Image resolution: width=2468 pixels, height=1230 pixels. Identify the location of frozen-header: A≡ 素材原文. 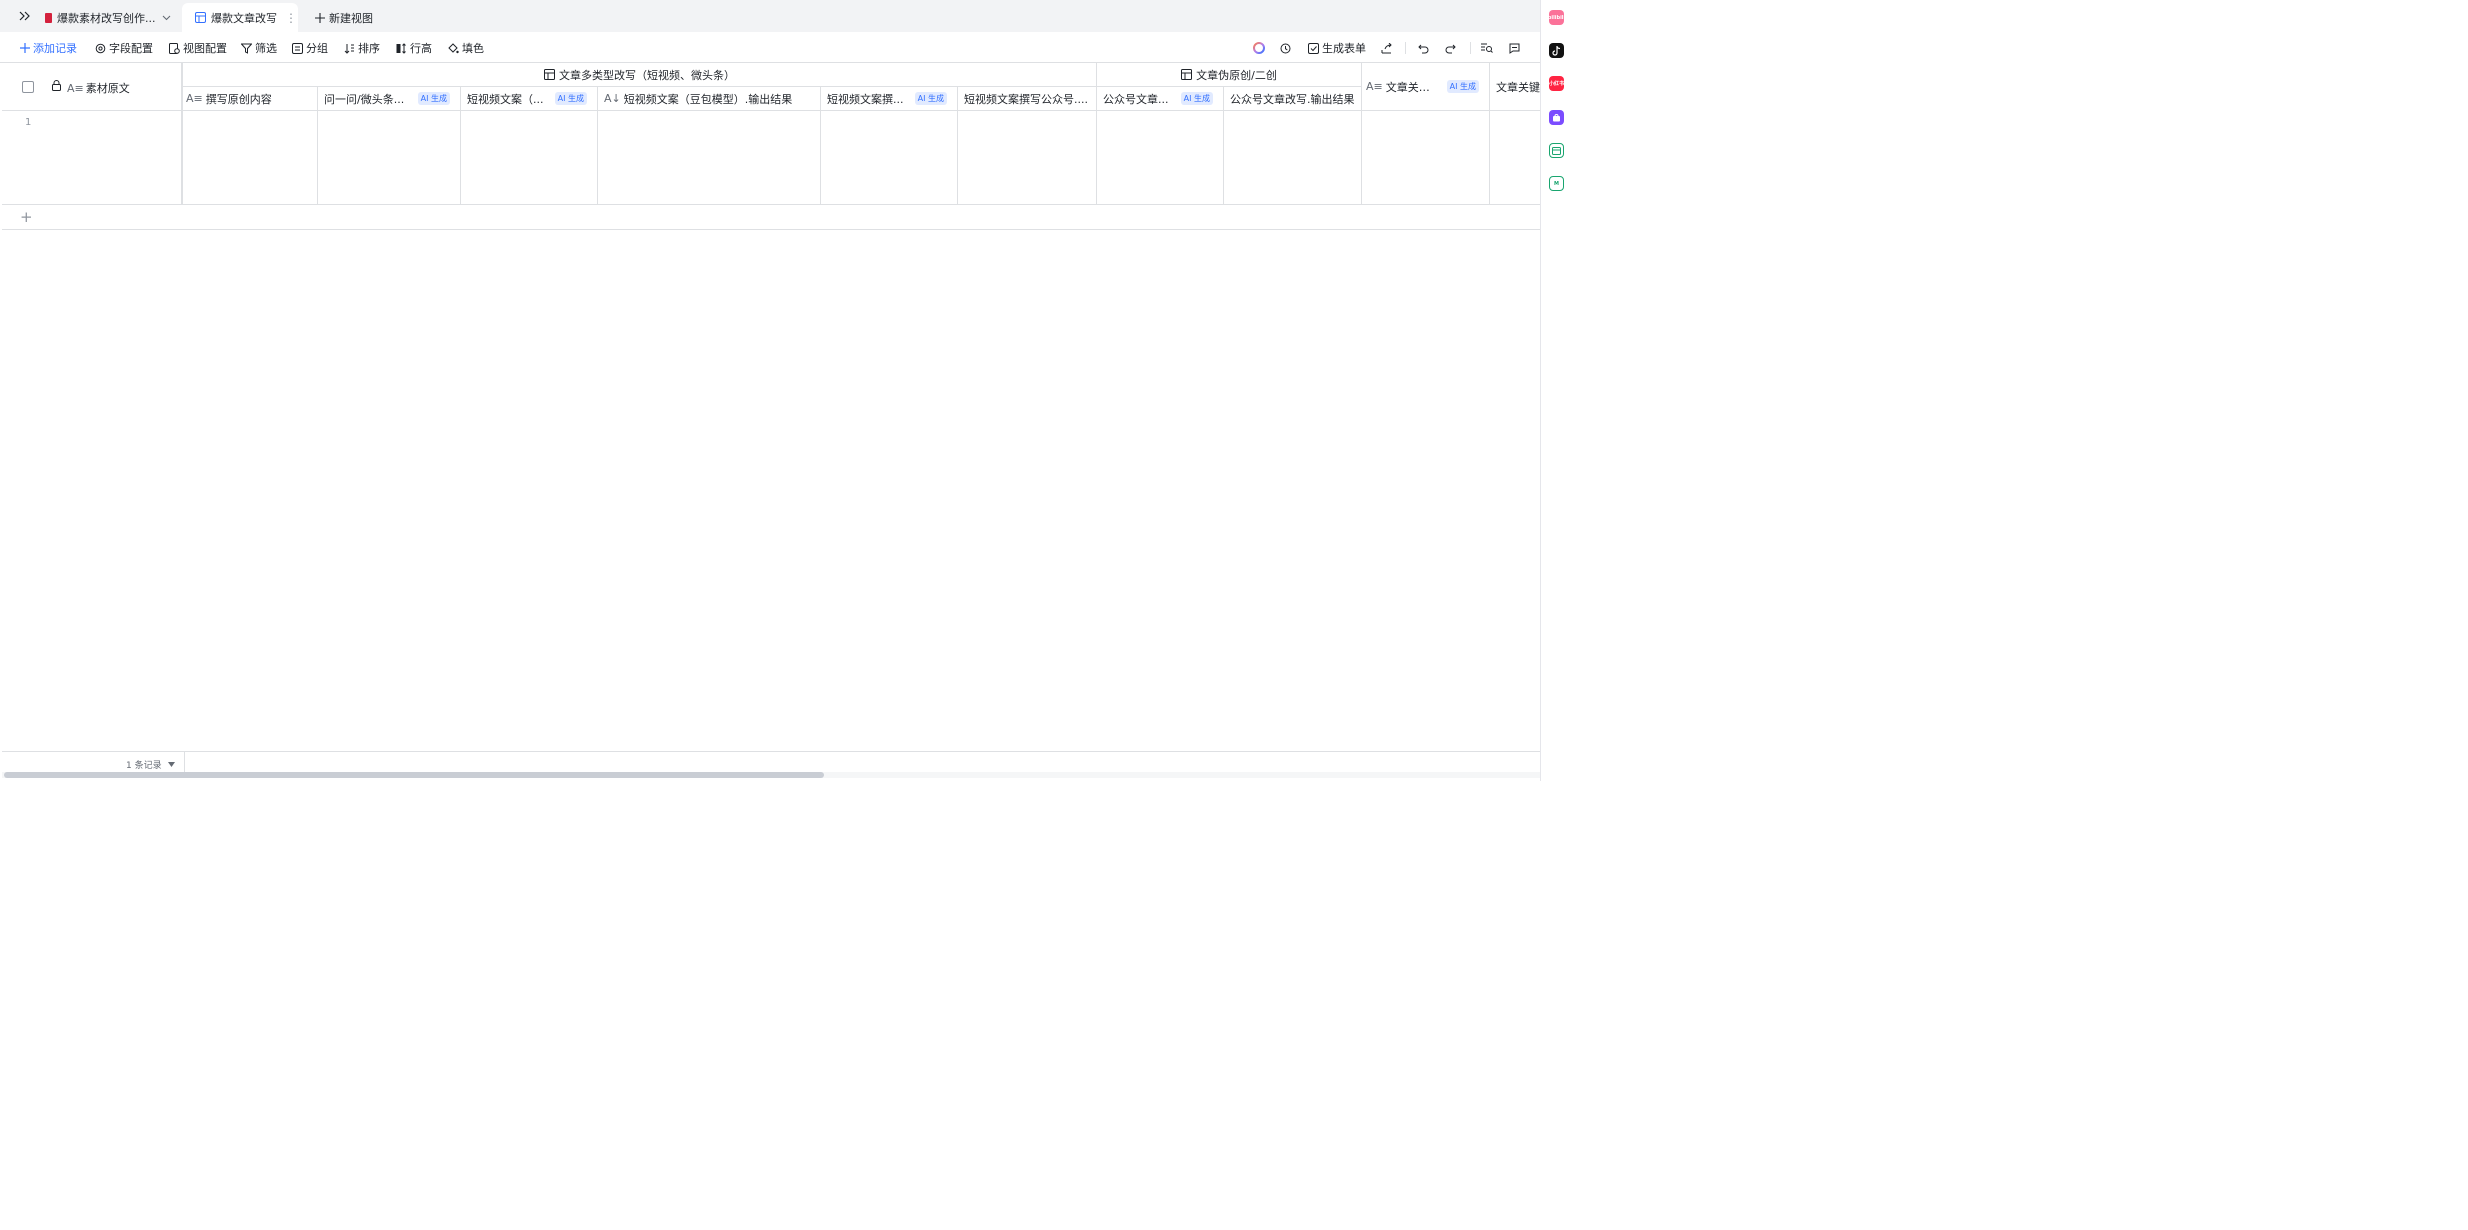
(92, 87).